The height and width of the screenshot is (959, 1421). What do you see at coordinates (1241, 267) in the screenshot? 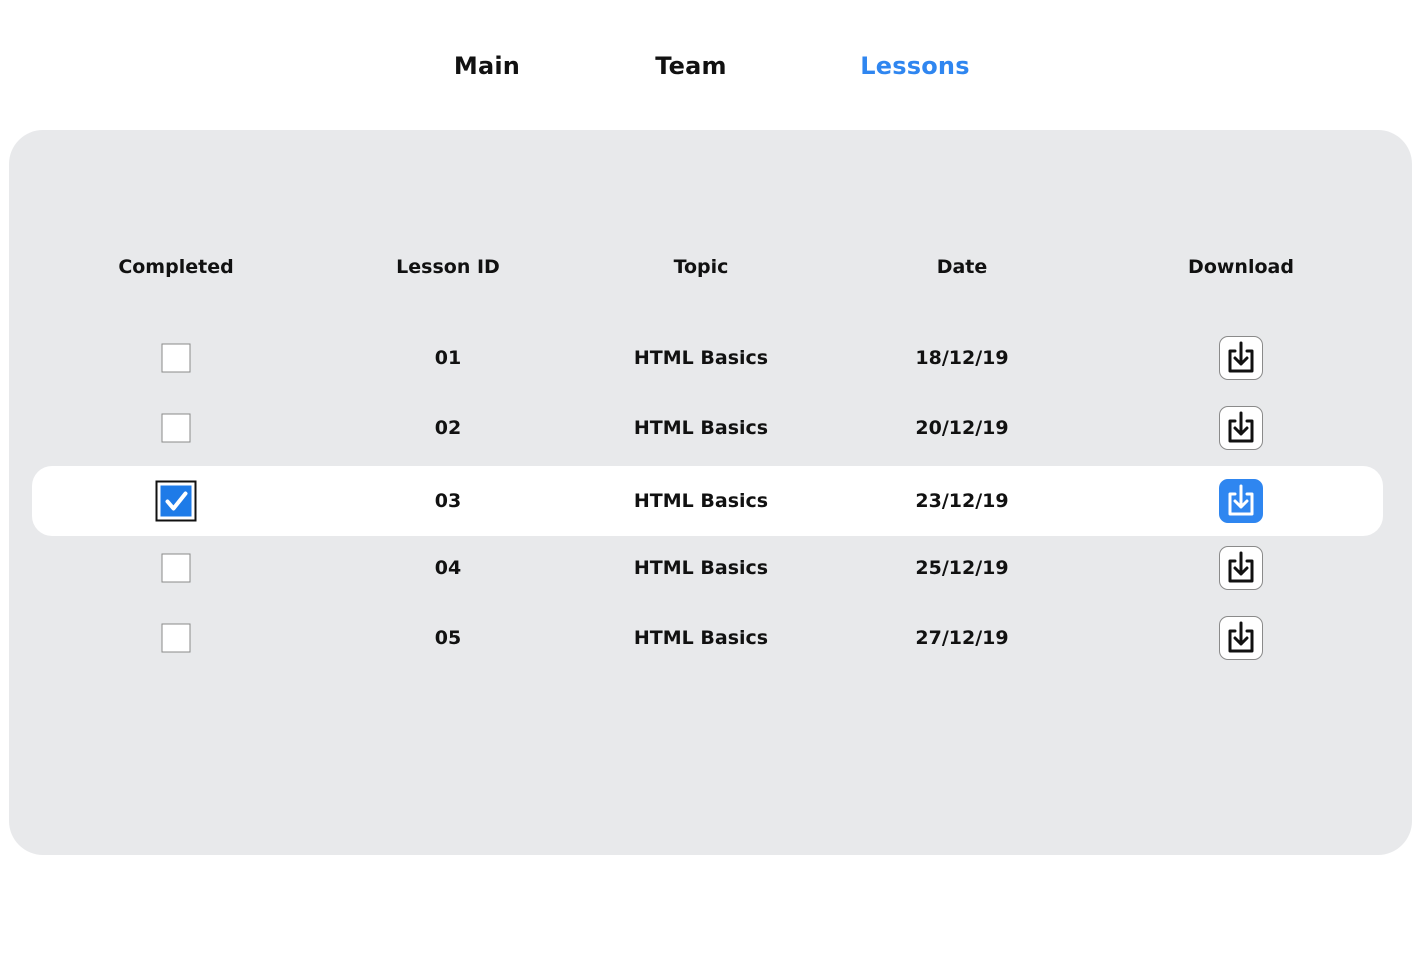
I see `header-download: Download` at bounding box center [1241, 267].